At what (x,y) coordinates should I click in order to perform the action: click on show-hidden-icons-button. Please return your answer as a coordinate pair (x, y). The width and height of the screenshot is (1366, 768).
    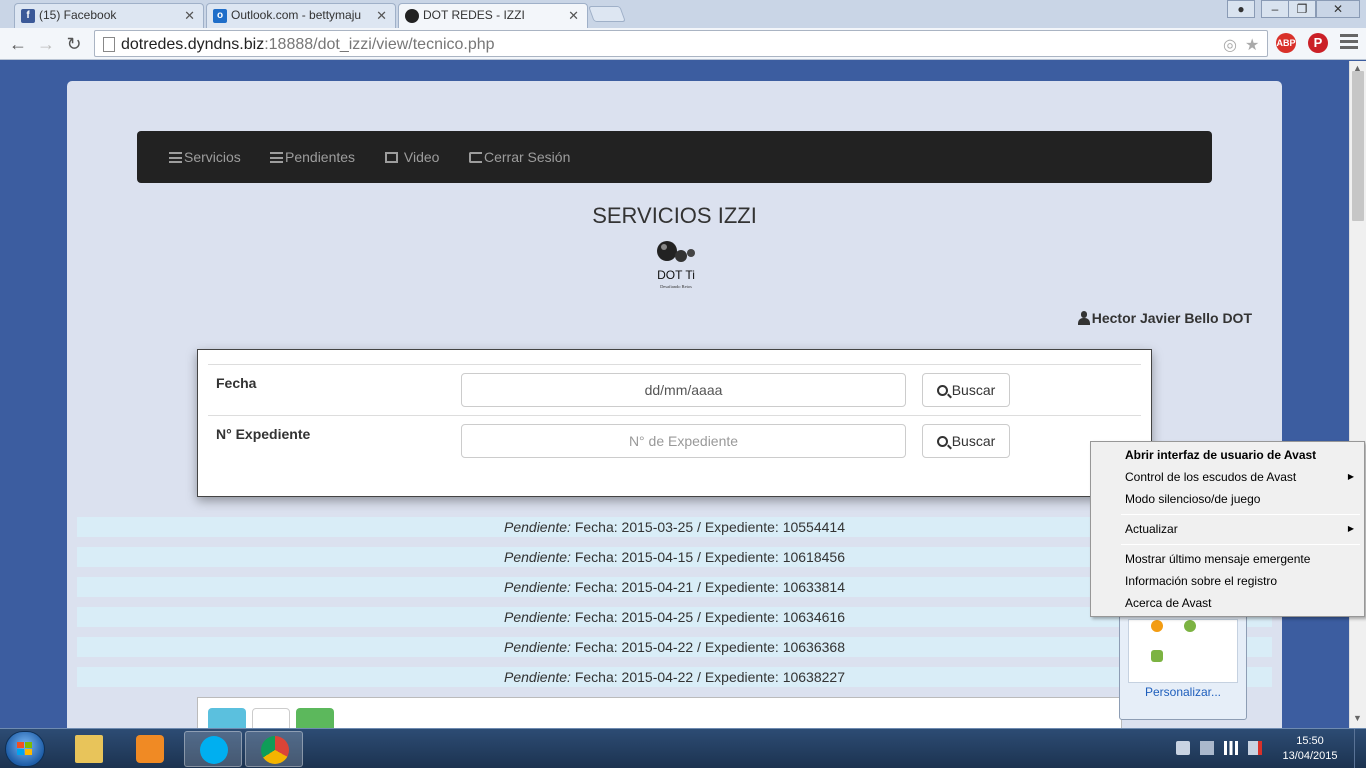
    Looking at the image, I should click on (1183, 748).